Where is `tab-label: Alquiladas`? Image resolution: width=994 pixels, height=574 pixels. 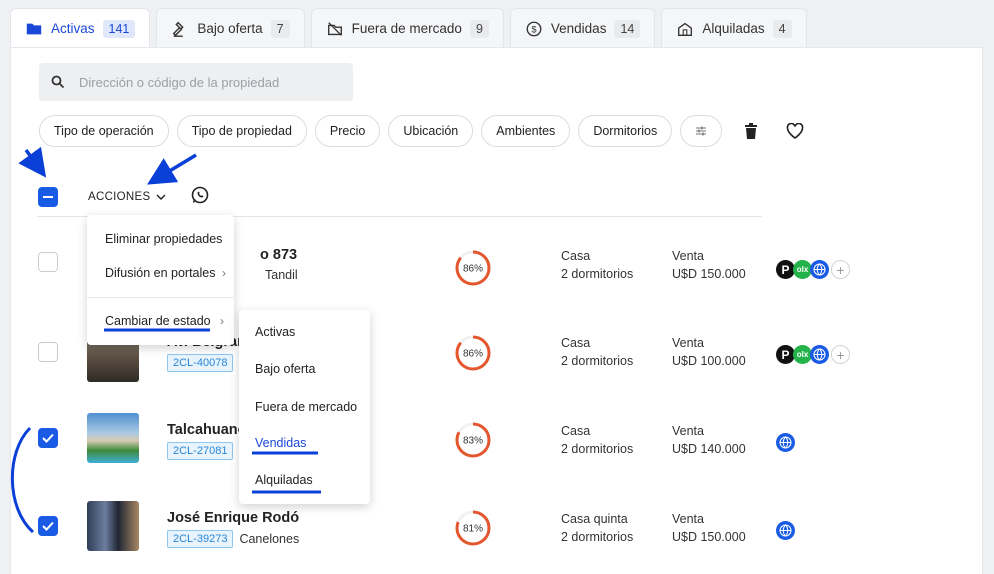 tab-label: Alquiladas is located at coordinates (733, 28).